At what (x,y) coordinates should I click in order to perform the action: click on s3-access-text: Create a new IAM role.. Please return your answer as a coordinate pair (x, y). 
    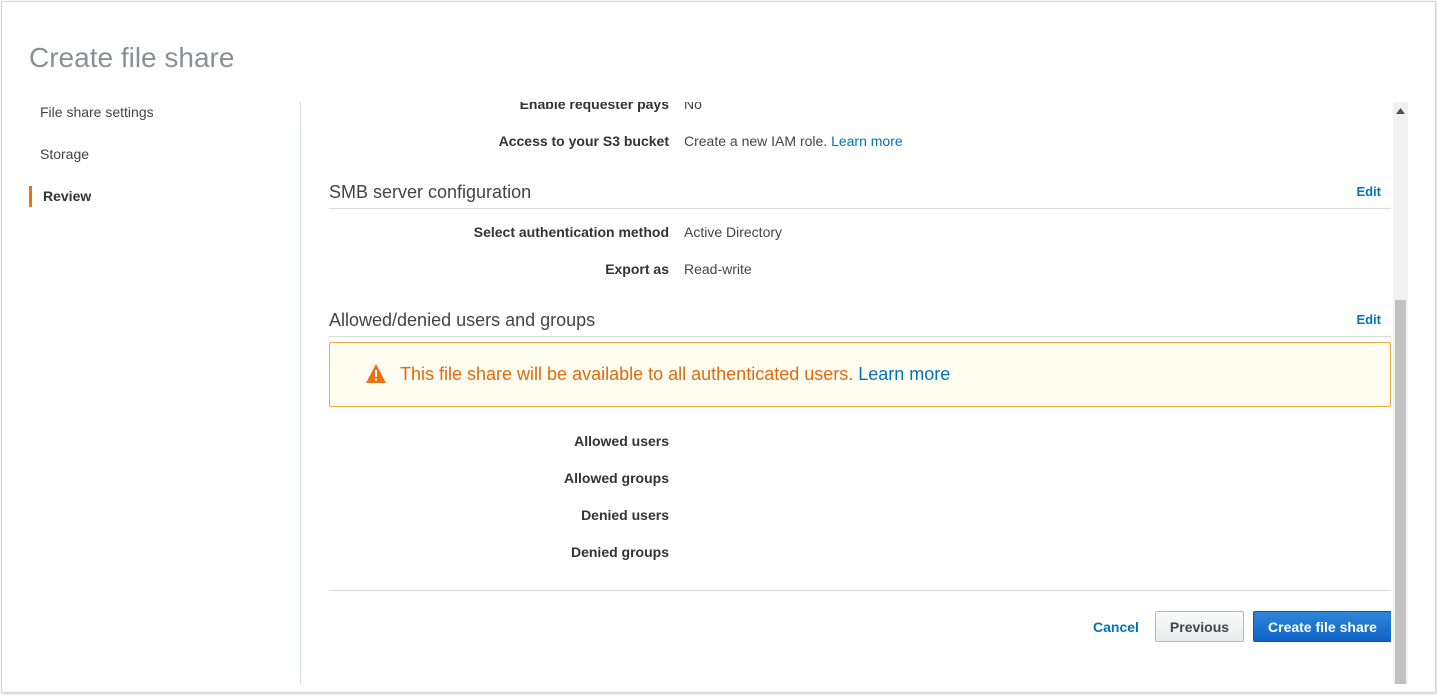
    Looking at the image, I should click on (756, 141).